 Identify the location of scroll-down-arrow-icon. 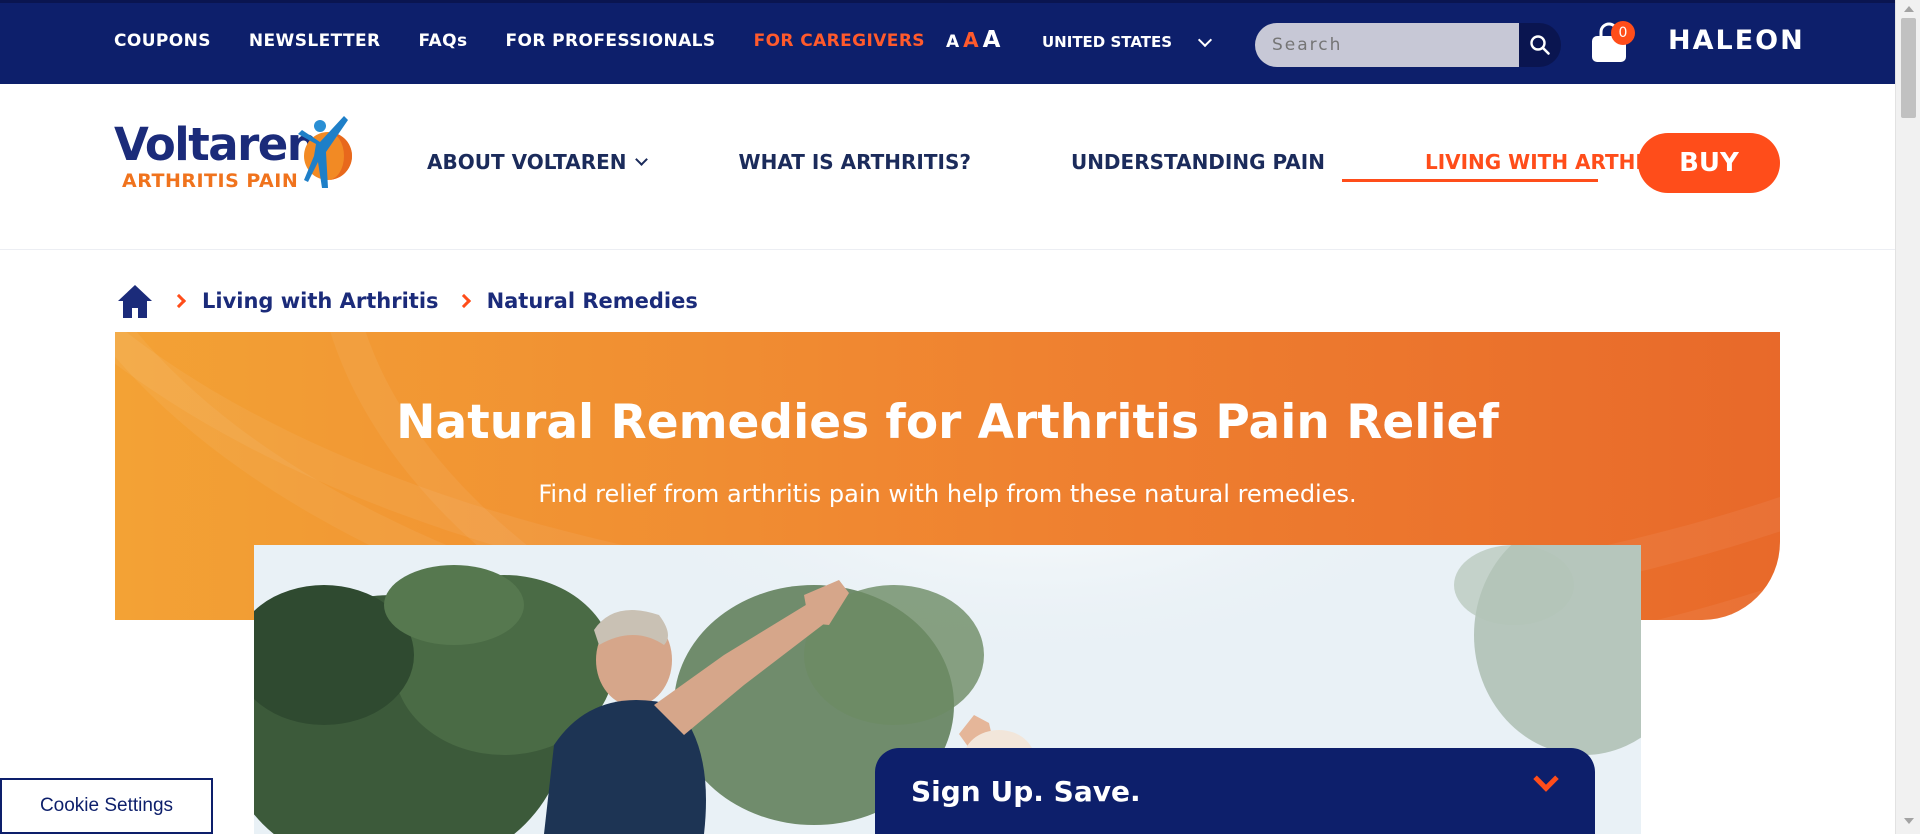
(1909, 821).